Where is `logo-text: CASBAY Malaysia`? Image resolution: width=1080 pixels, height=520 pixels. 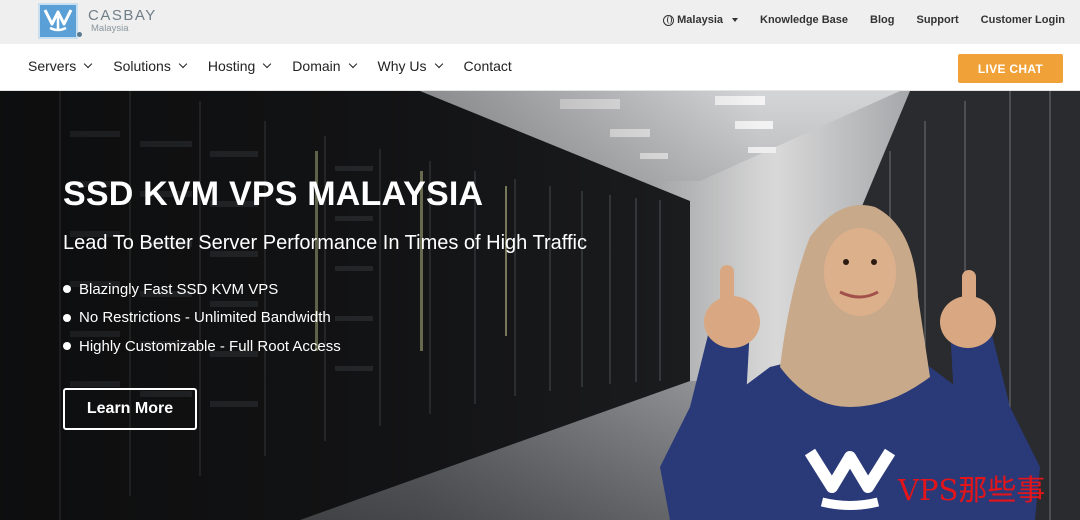
logo-text: CASBAY Malaysia is located at coordinates (122, 21).